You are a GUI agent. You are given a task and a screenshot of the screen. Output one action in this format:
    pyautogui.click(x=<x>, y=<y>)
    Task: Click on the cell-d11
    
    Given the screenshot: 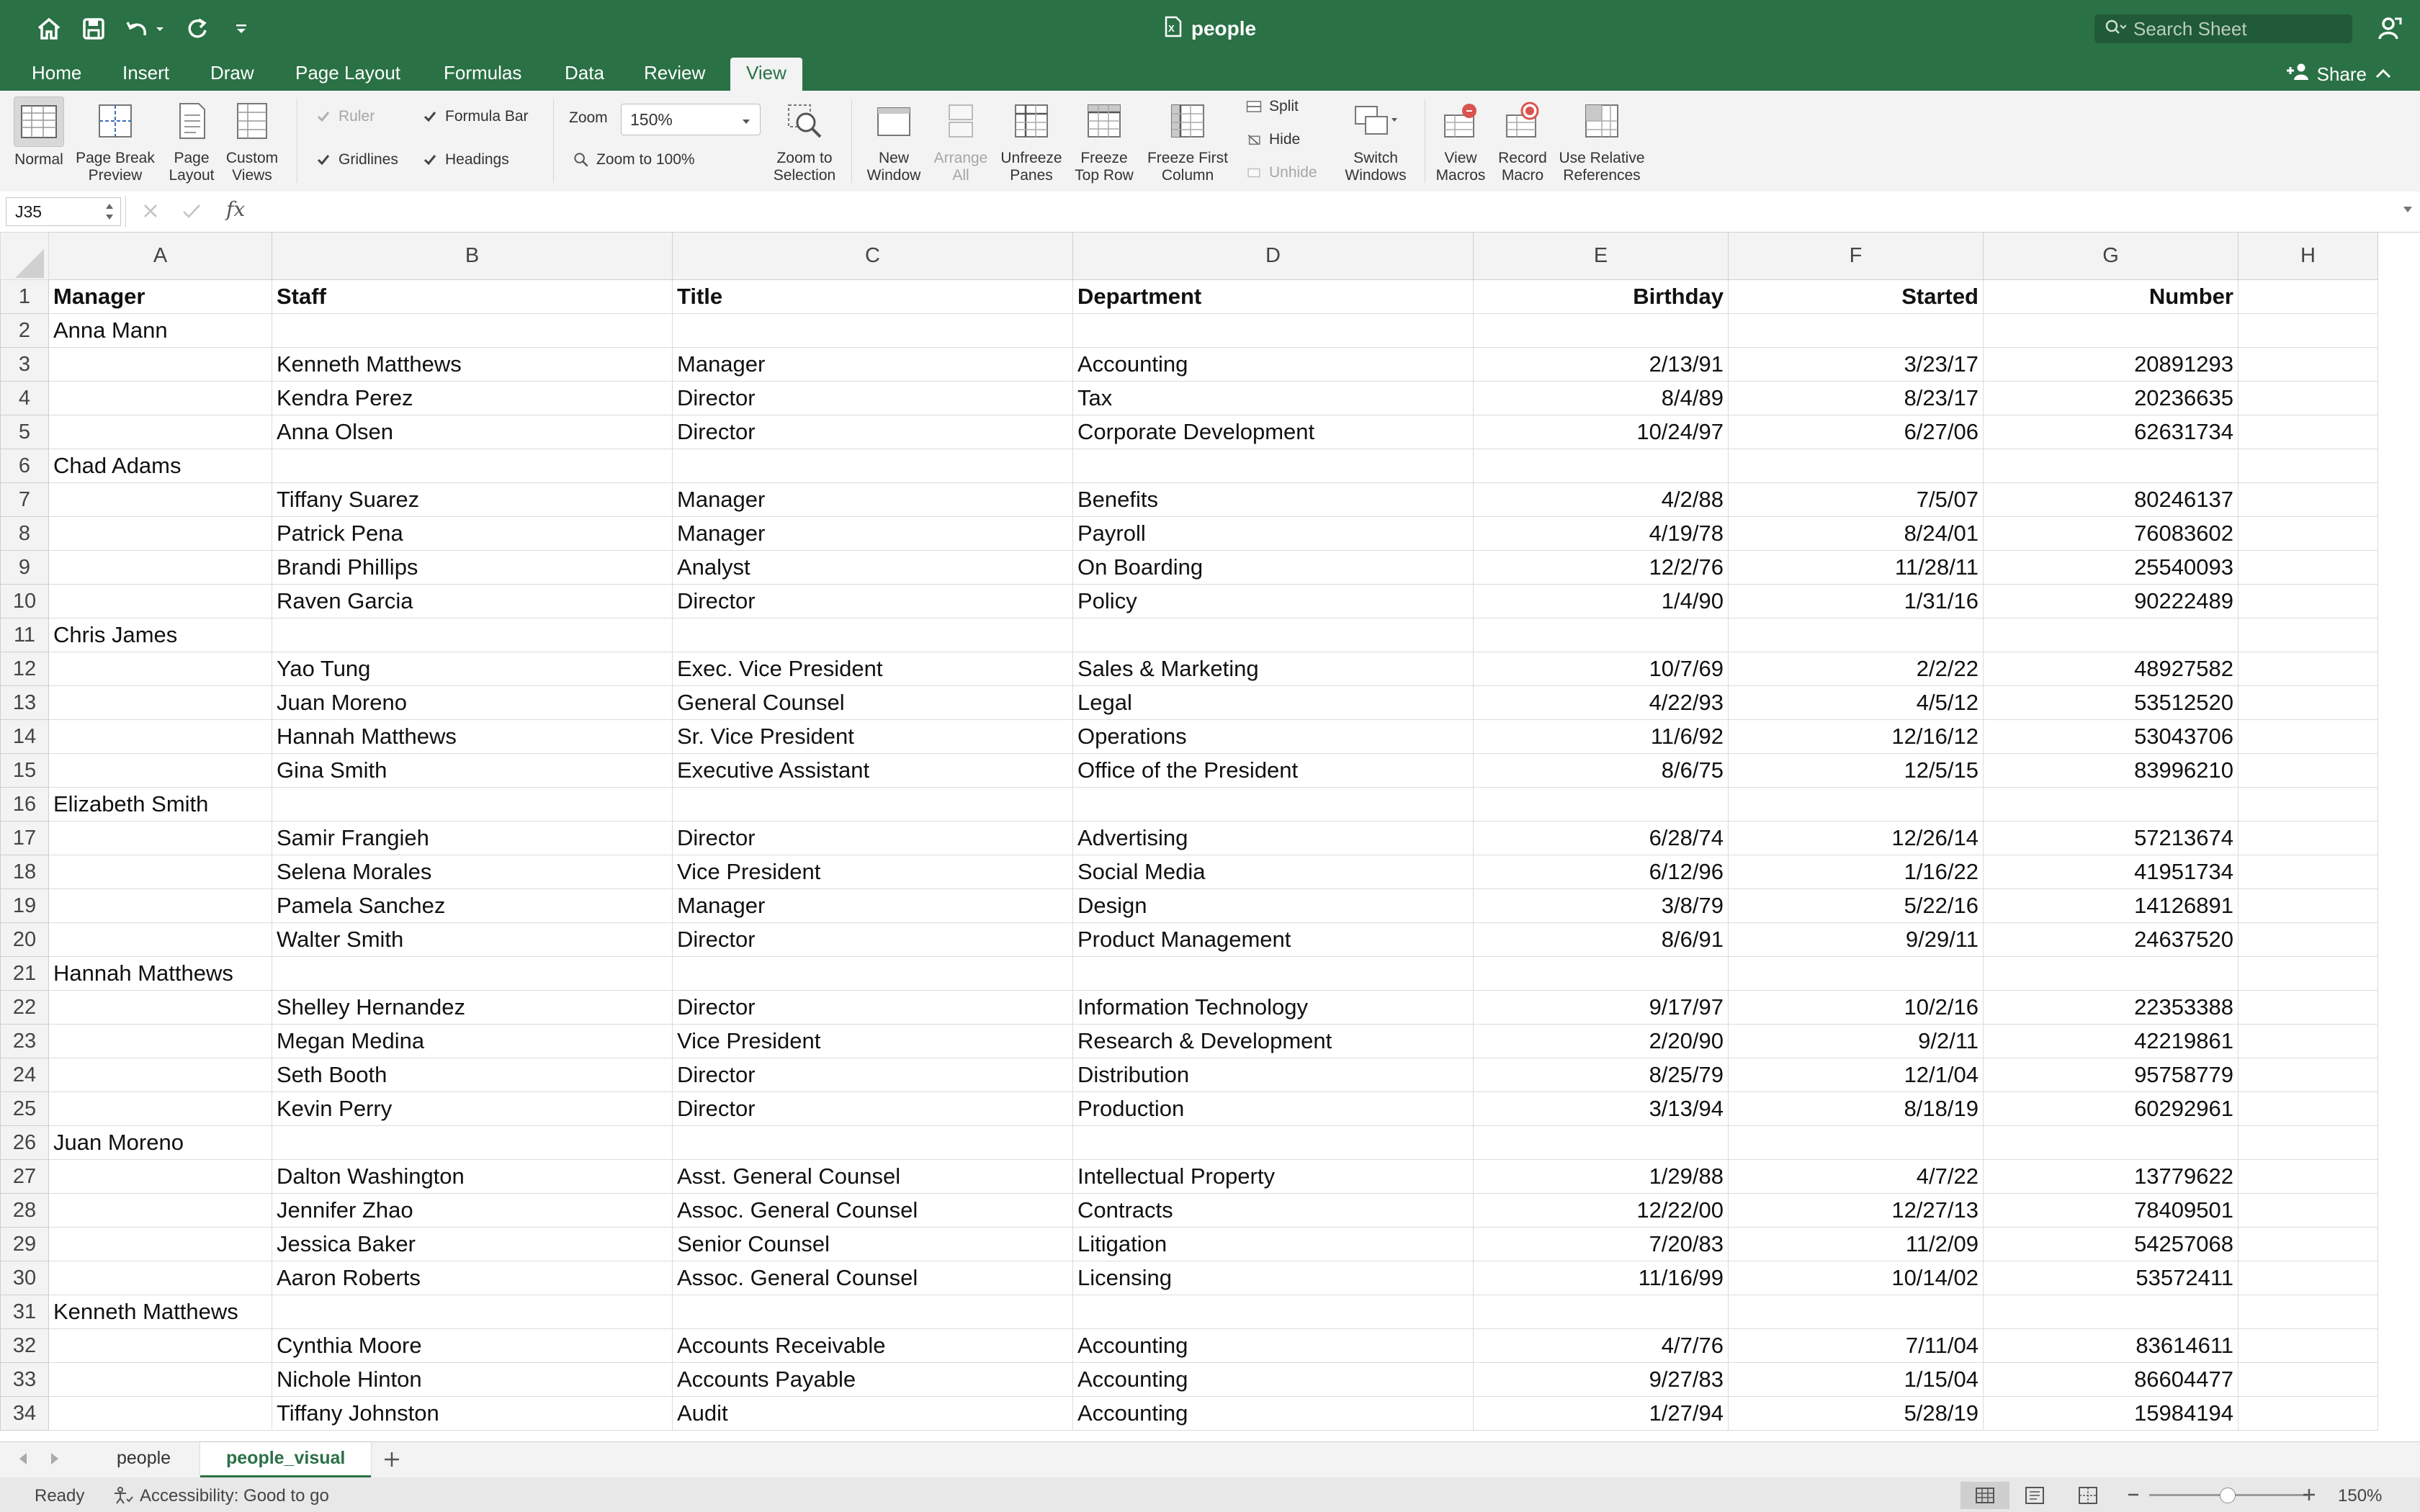 What is the action you would take?
    pyautogui.click(x=1273, y=635)
    